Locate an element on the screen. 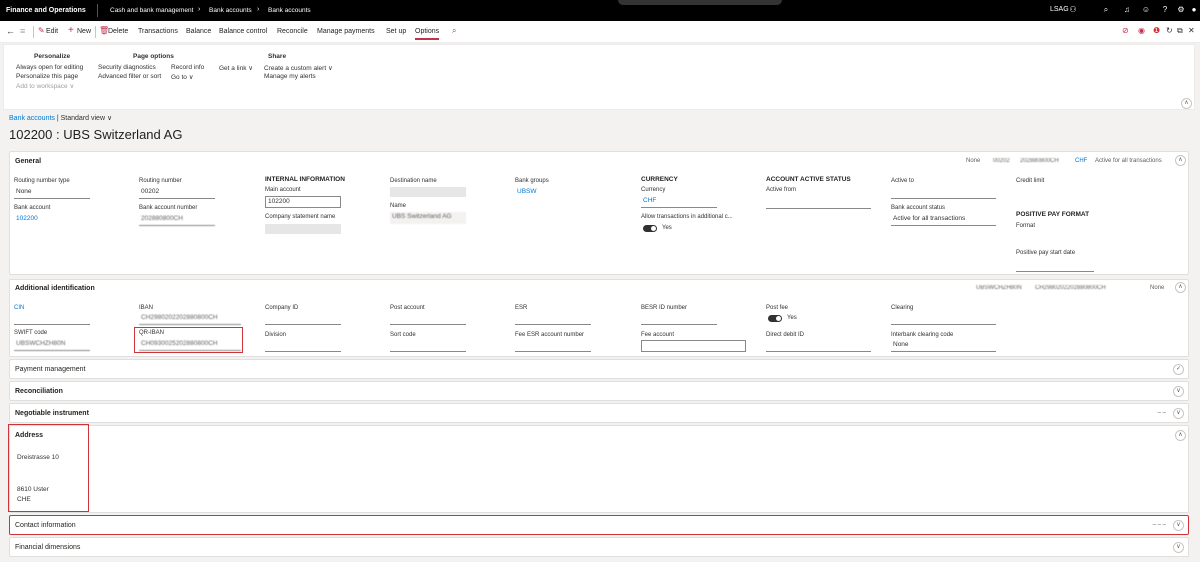 The height and width of the screenshot is (562, 1200). avatar: ● is located at coordinates (1194, 10).